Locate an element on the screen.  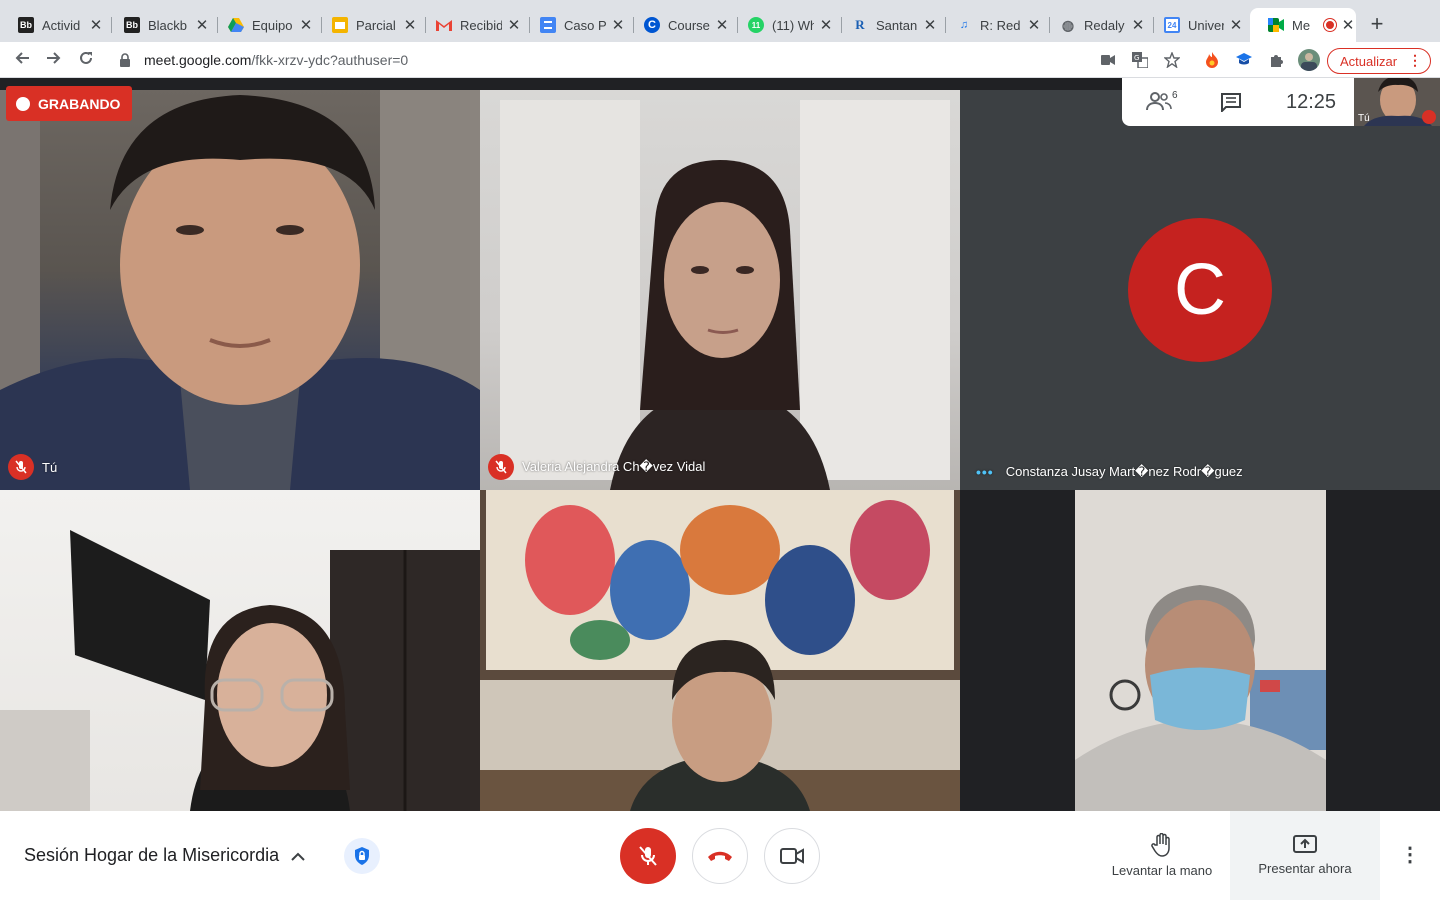
participant-tile-valeria: Valeria Alejandra Ch�vez Vidal is located at coordinates (720, 290).